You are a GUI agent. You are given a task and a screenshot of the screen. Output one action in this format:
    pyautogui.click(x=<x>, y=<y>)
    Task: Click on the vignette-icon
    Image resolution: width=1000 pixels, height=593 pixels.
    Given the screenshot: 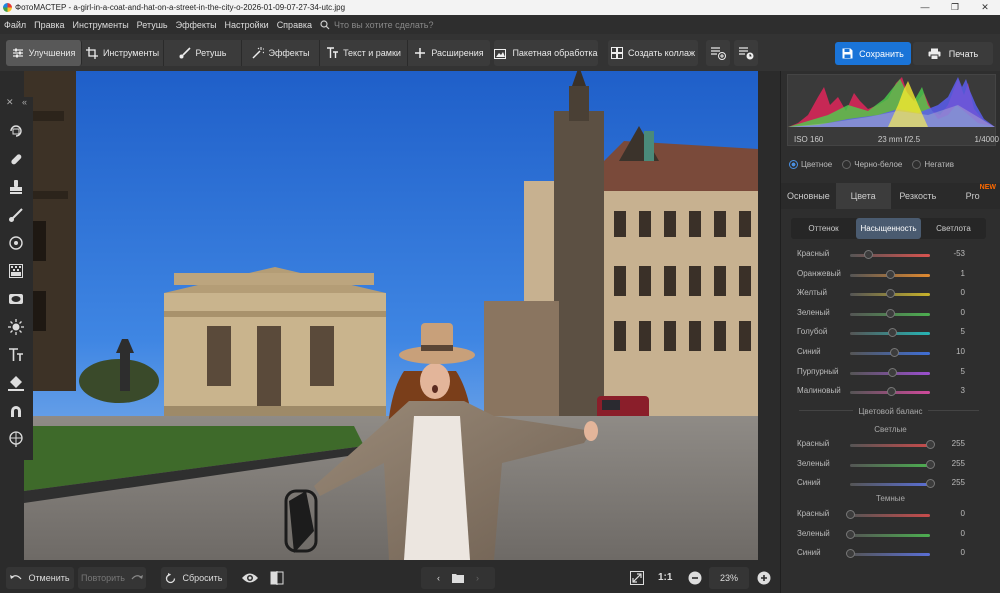 What is the action you would take?
    pyautogui.click(x=16, y=299)
    